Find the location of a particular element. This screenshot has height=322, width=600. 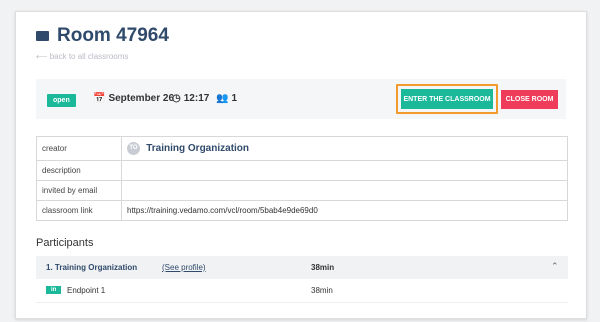

room-users: 👥 1 is located at coordinates (226, 98).